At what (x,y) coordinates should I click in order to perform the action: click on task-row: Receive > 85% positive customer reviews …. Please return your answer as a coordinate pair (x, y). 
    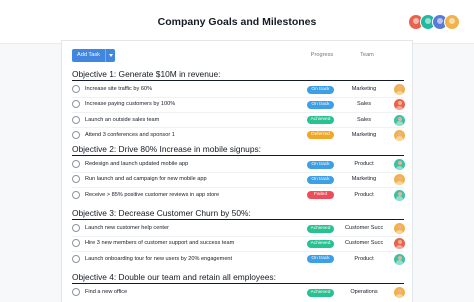
    Looking at the image, I should click on (240, 195).